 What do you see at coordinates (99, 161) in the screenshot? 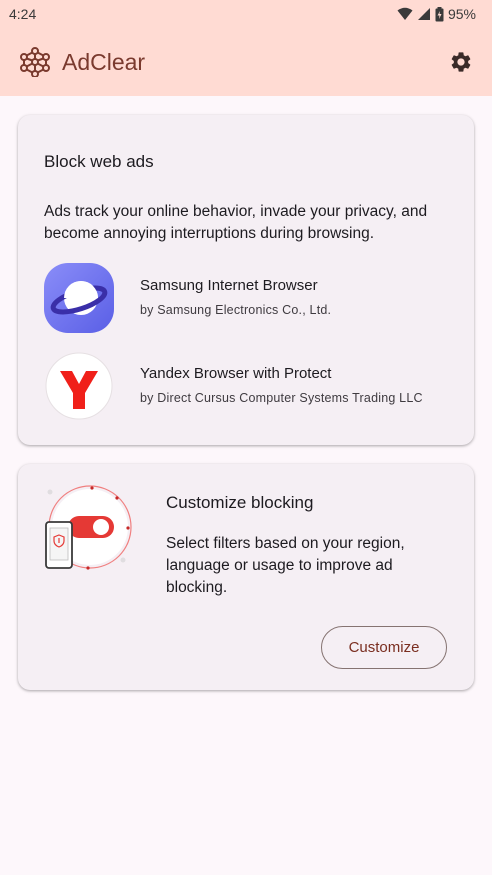
I see `card-title: Block web ads` at bounding box center [99, 161].